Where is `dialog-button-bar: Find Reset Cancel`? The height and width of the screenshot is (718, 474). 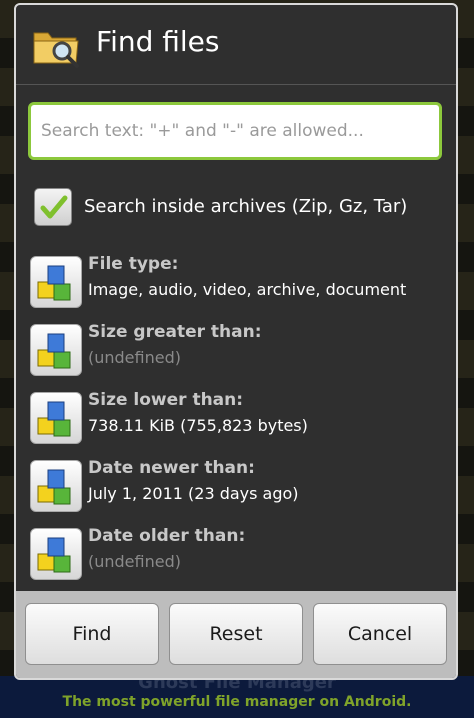 dialog-button-bar: Find Reset Cancel is located at coordinates (236, 634).